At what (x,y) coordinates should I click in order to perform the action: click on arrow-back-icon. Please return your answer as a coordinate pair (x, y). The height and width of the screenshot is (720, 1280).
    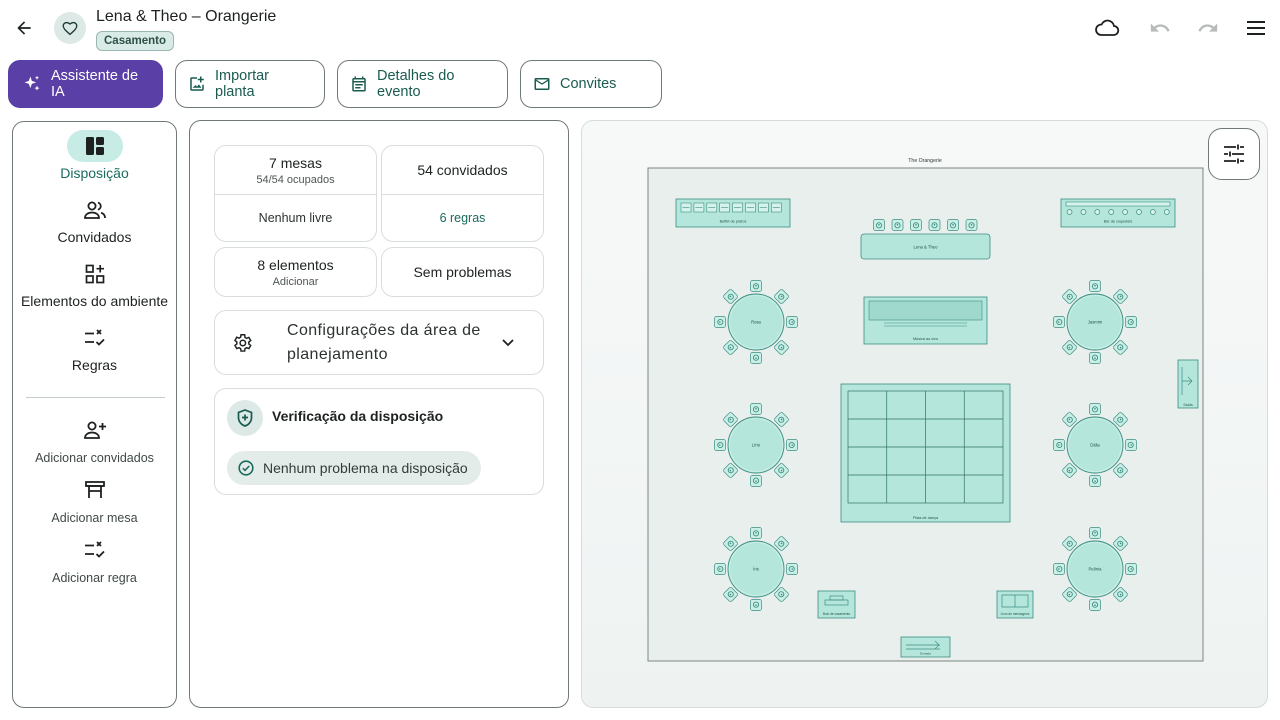
    Looking at the image, I should click on (24, 28).